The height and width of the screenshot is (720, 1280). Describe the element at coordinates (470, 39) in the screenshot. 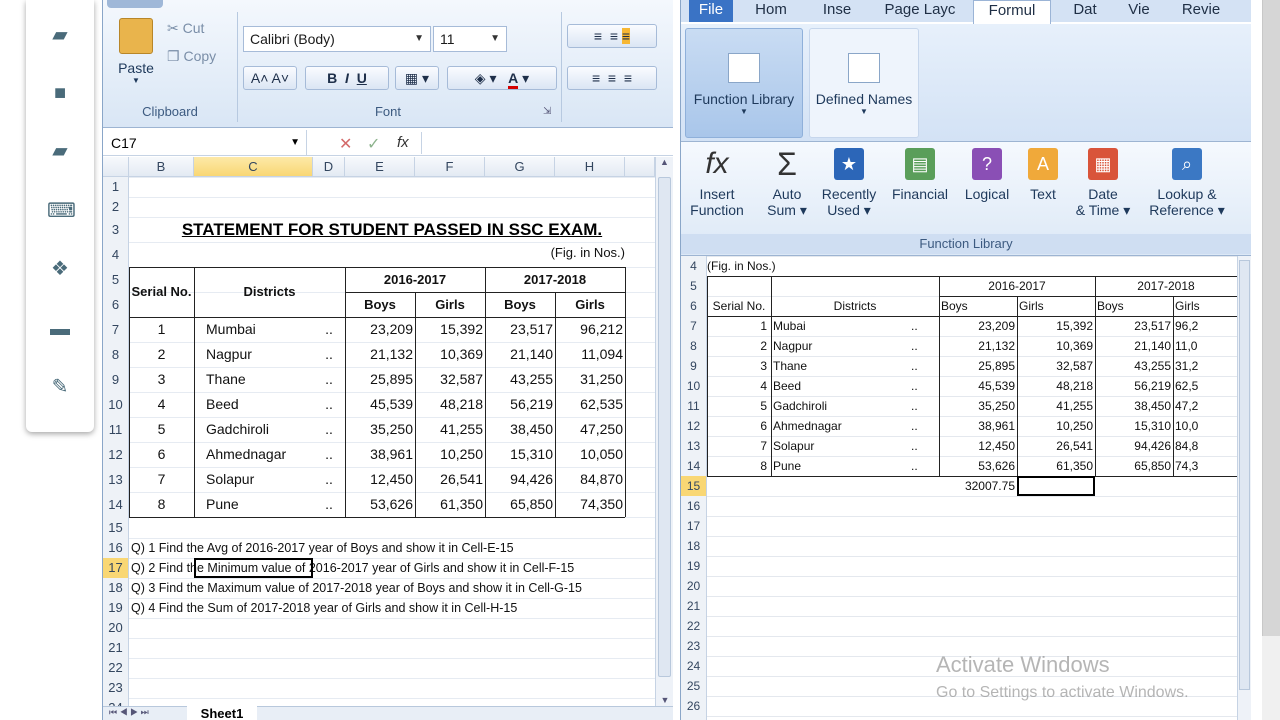

I see `font-size-select: 11 ▼` at that location.